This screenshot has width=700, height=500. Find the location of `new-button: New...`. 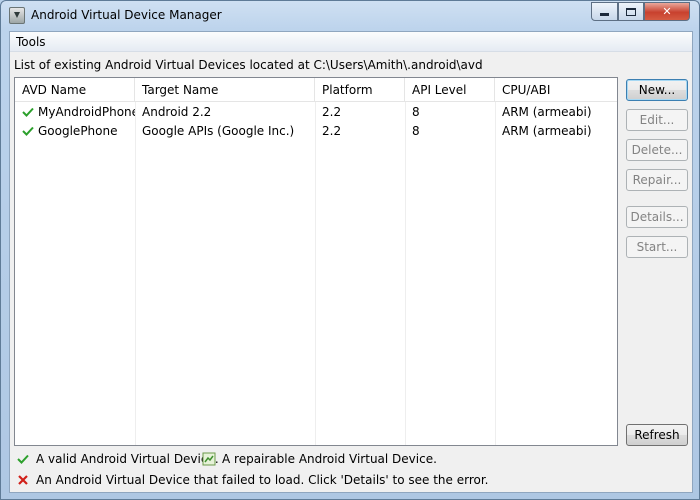

new-button: New... is located at coordinates (657, 90).